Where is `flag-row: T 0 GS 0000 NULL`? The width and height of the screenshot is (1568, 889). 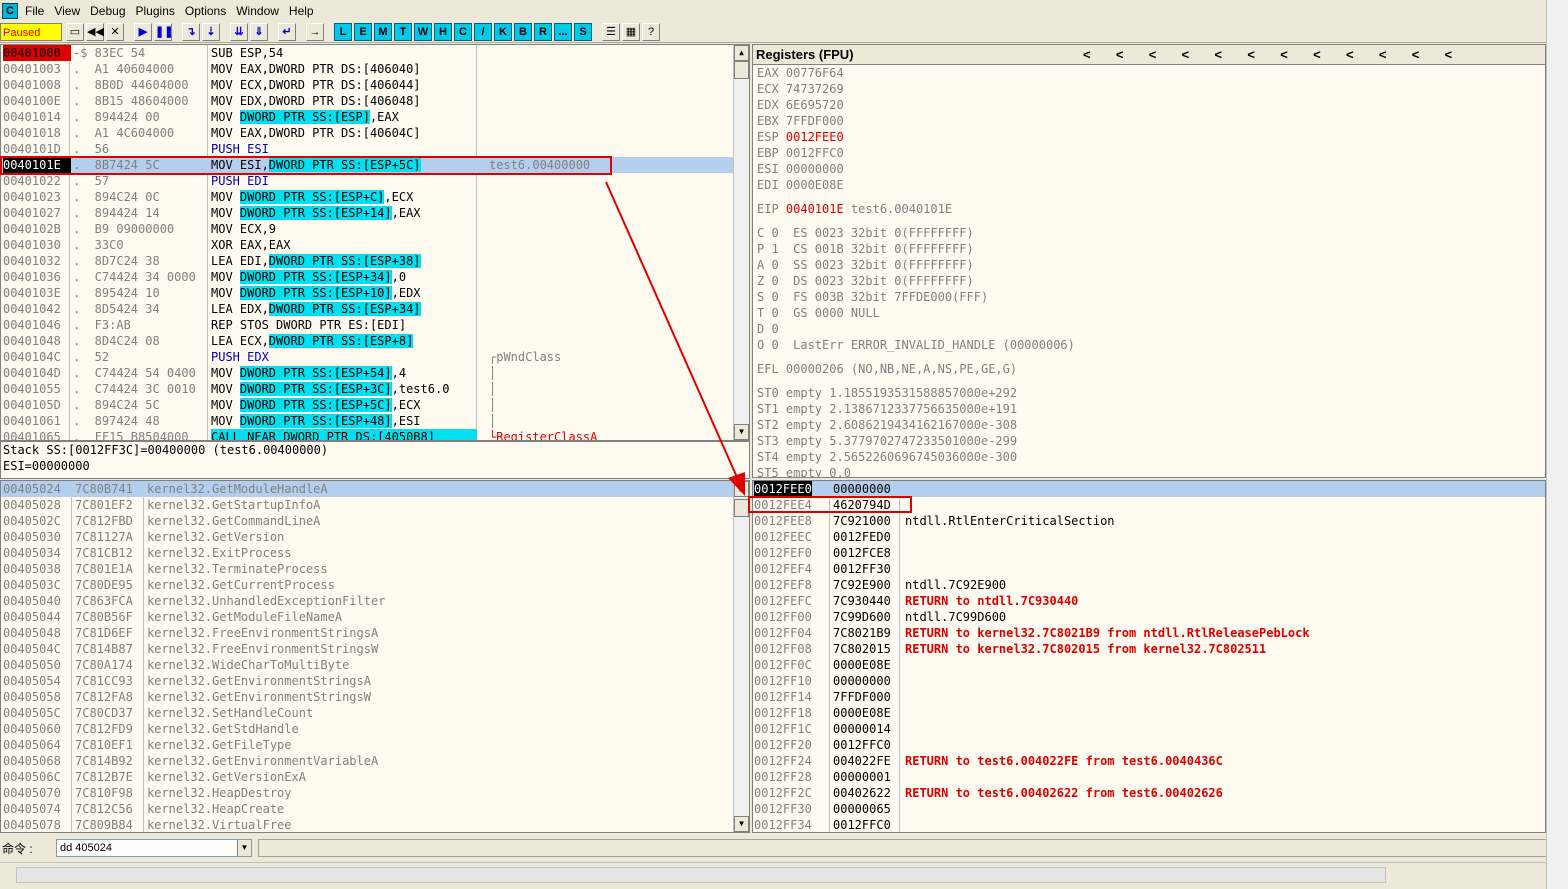 flag-row: T 0 GS 0000 NULL is located at coordinates (1149, 313).